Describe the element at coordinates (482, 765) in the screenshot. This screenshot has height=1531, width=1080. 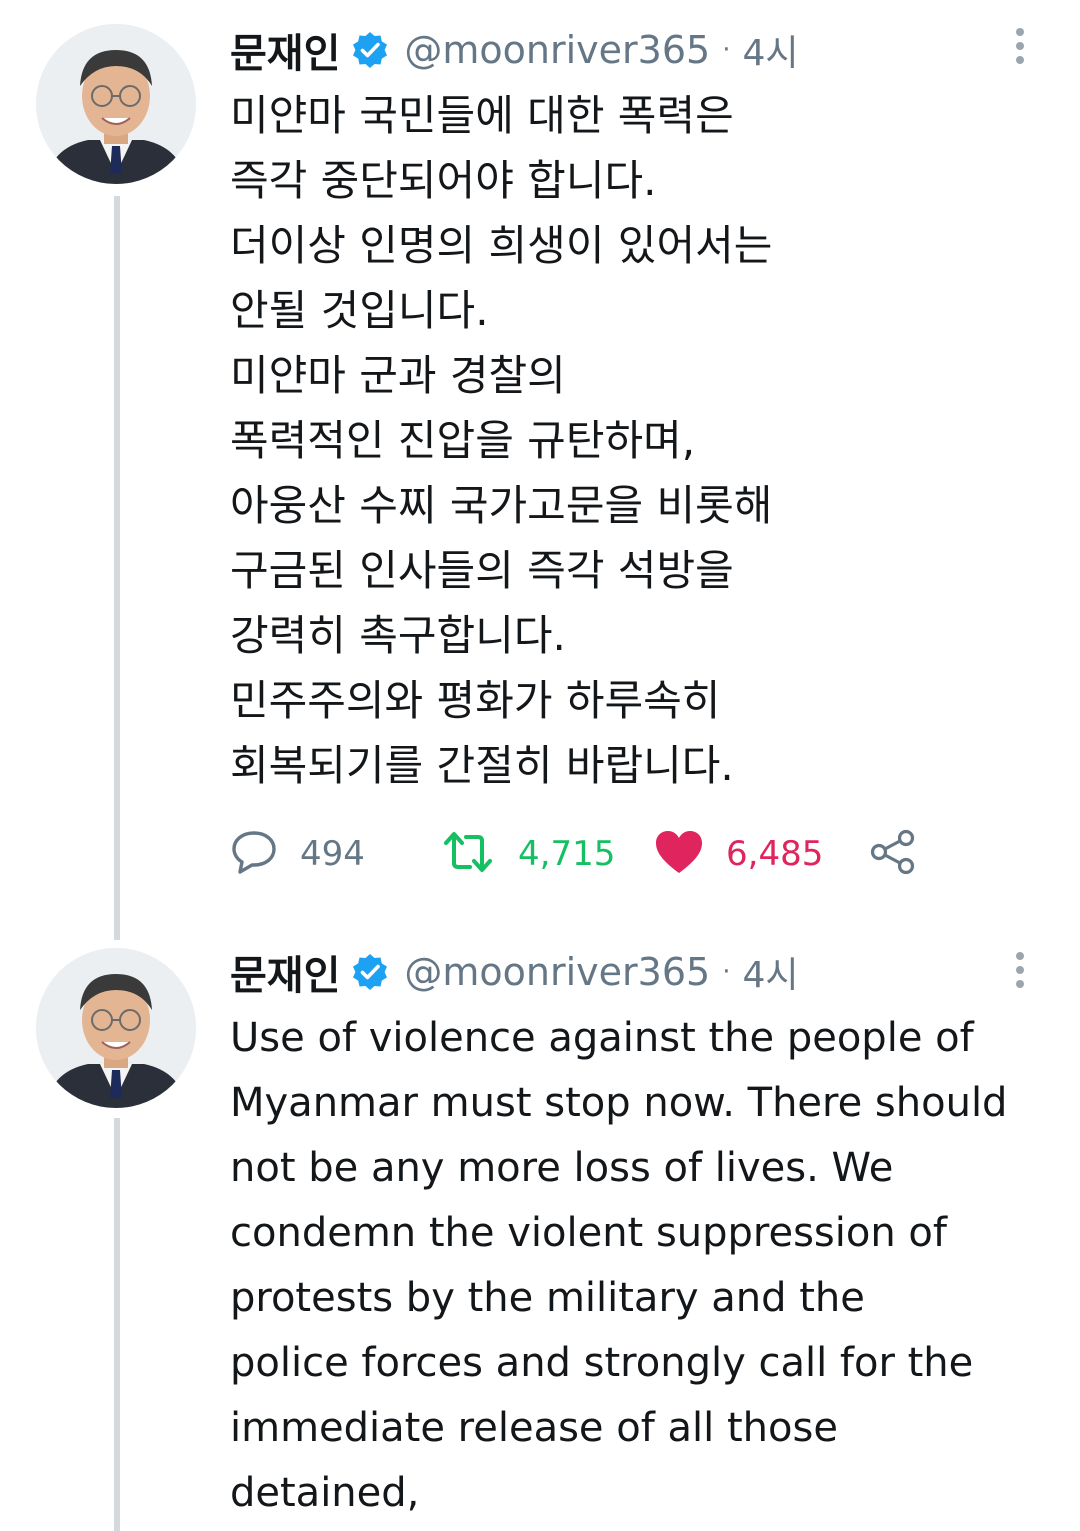
I see `tweet-text-line: 회복되기를 간절히 바랍니다.` at that location.